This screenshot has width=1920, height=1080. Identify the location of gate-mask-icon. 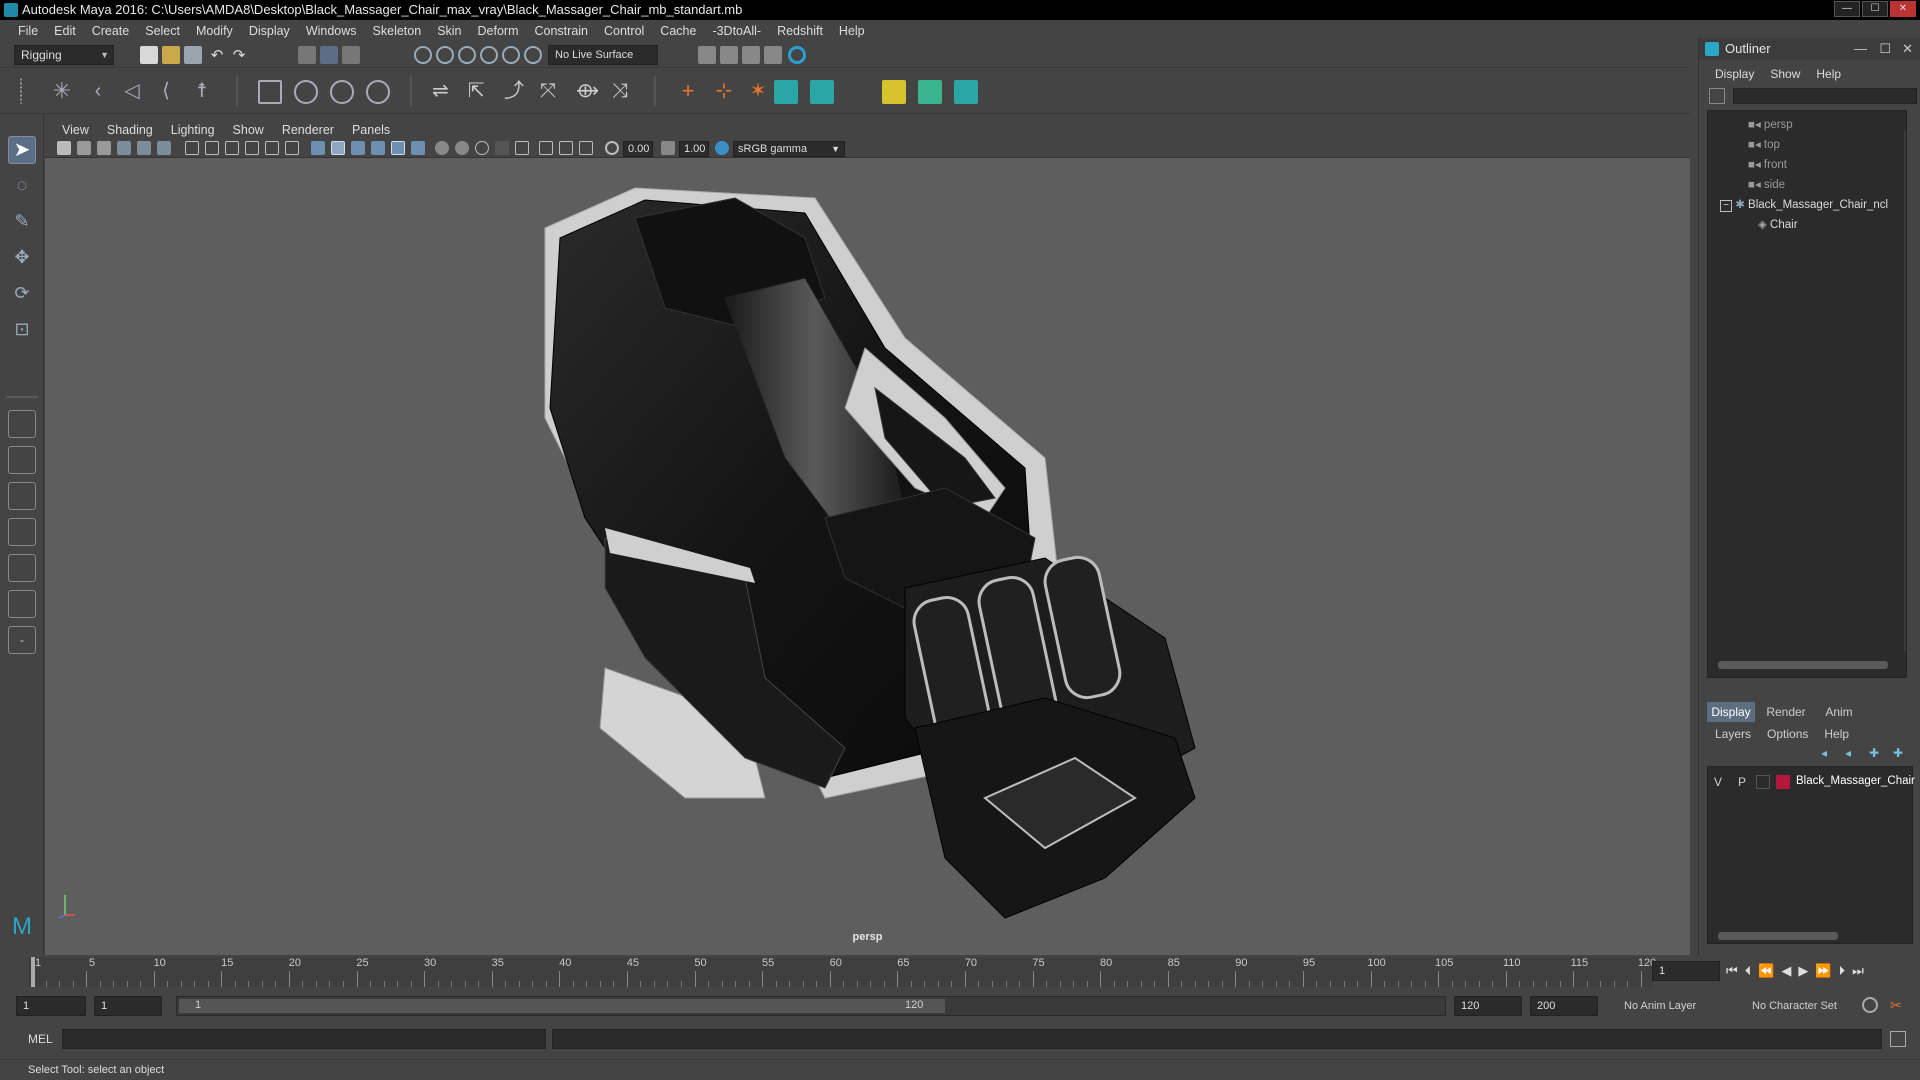
(252, 148).